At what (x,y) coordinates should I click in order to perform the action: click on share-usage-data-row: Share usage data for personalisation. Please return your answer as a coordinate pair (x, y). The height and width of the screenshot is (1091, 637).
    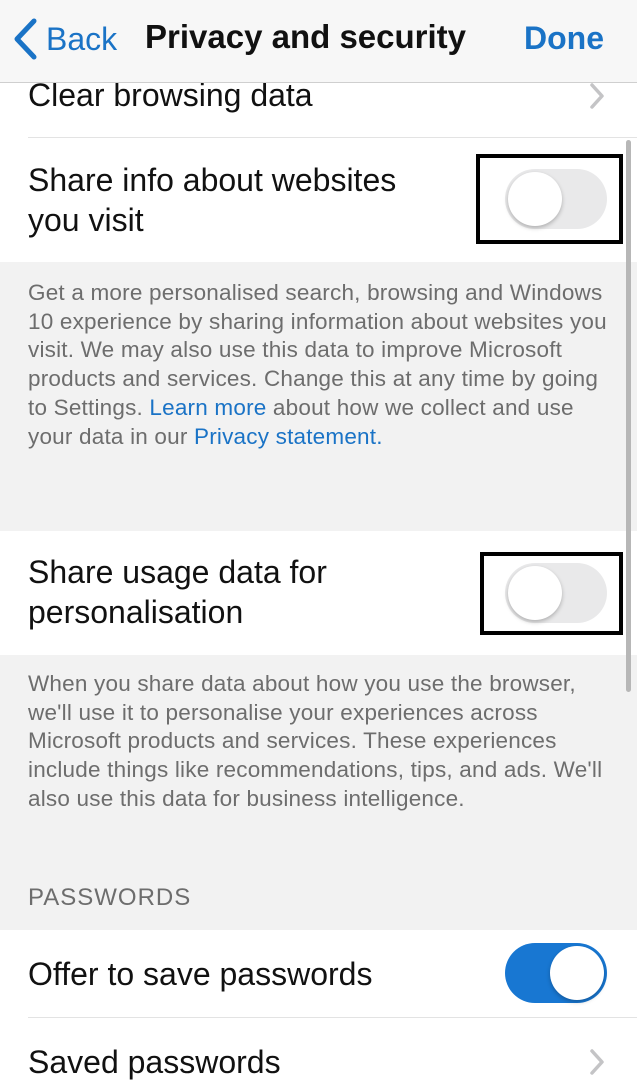
    Looking at the image, I should click on (318, 593).